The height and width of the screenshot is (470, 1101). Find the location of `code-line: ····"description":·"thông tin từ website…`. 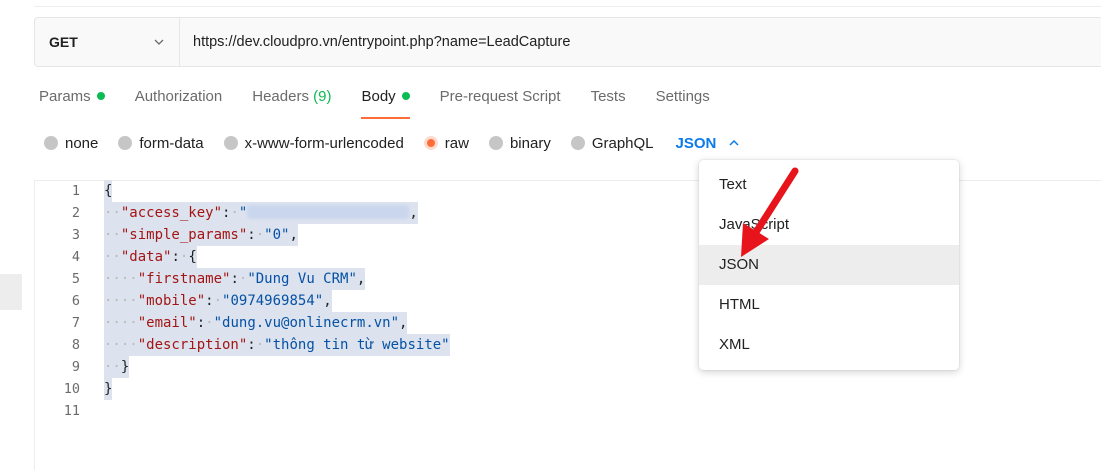

code-line: ····"description":·"thông tin từ website… is located at coordinates (277, 345).